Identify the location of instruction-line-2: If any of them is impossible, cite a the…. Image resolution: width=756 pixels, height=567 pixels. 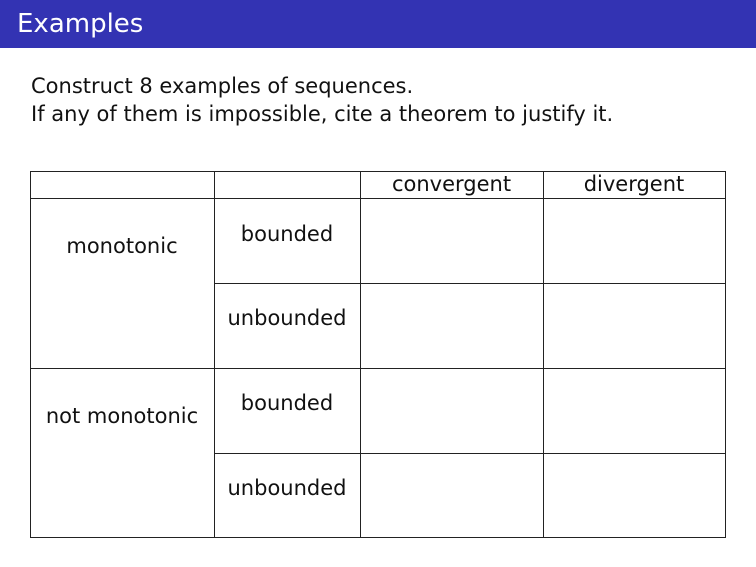
(322, 114).